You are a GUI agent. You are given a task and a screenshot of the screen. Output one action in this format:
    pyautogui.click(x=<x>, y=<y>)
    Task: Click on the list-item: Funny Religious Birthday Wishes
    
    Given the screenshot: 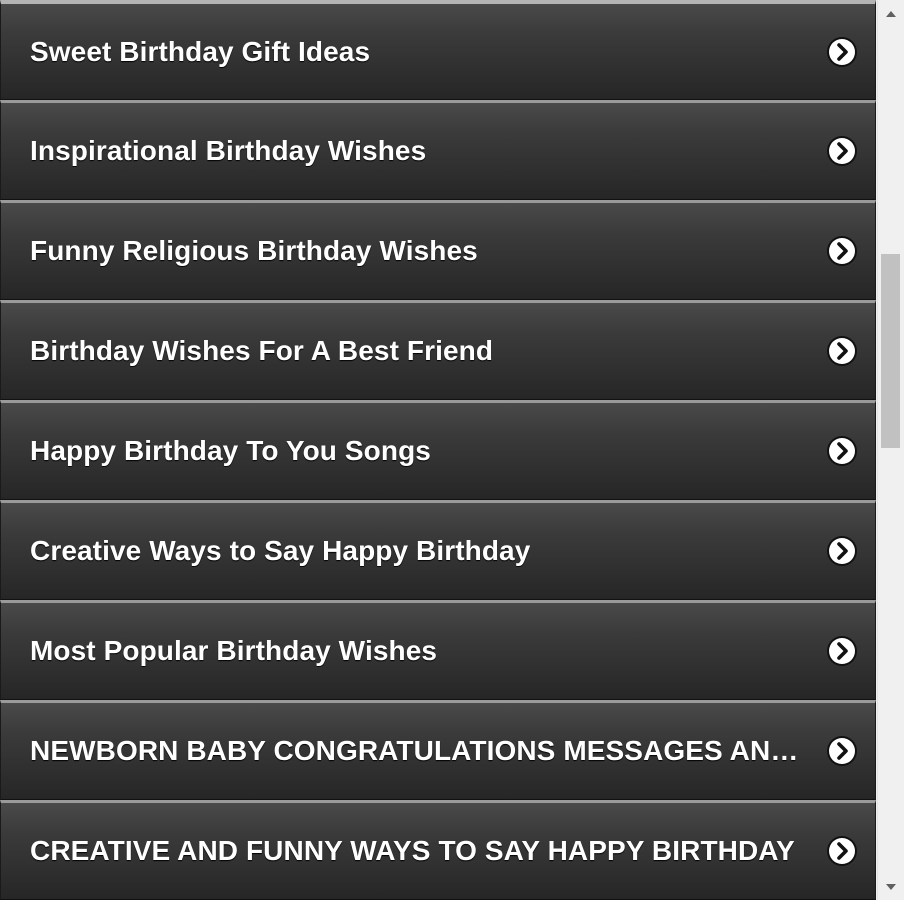 What is the action you would take?
    pyautogui.click(x=438, y=250)
    